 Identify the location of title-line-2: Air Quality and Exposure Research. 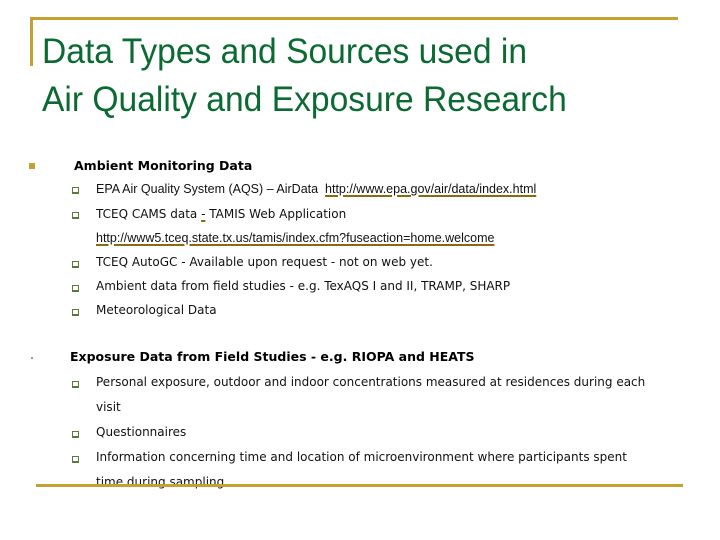
(304, 99).